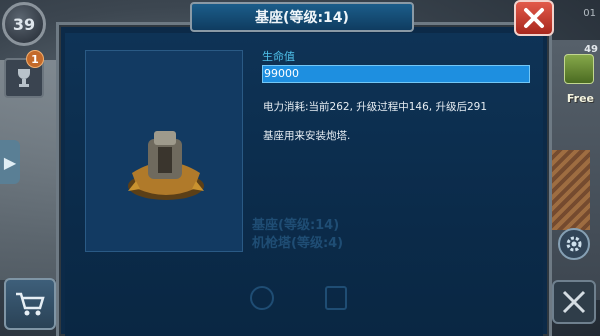 This screenshot has height=336, width=600. I want to click on health-value: 99000, so click(281, 73).